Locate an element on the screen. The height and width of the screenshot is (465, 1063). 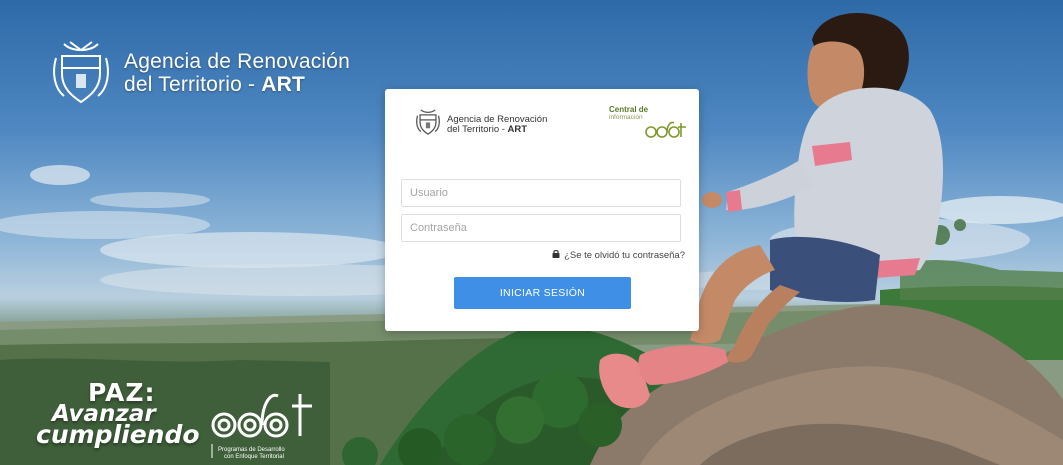
forgot-password-link: ¿Se te olvidó tu contraseña? is located at coordinates (618, 255).